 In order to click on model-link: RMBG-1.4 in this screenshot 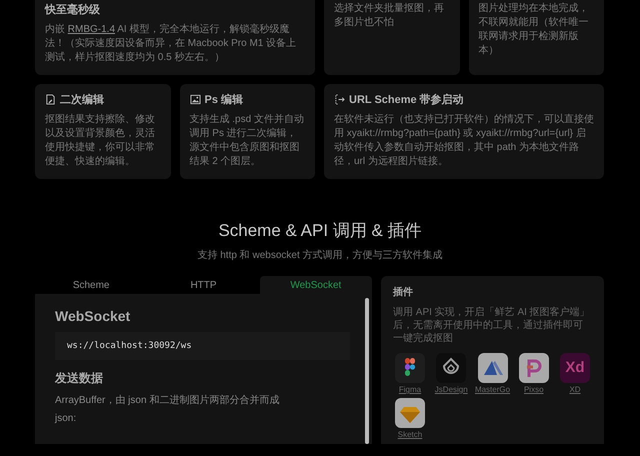, I will do `click(92, 29)`.